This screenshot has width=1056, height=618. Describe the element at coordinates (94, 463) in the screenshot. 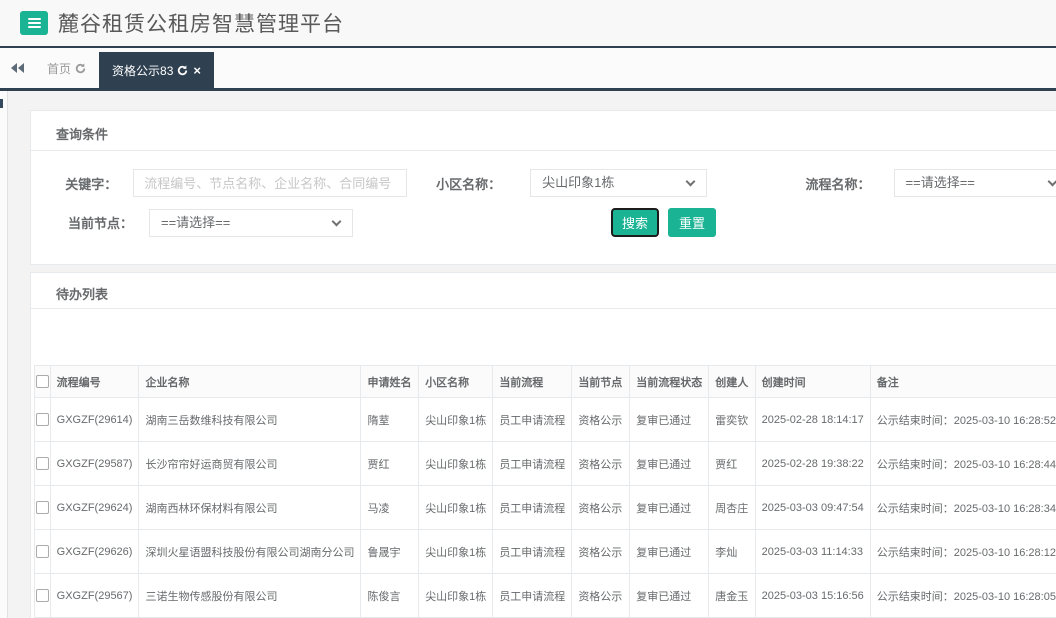

I see `cell-process-no: GXGZF(29587)` at that location.